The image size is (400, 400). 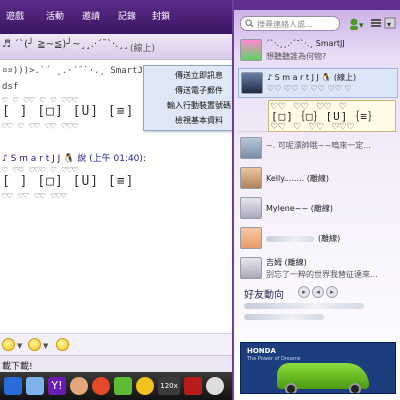 What do you see at coordinates (376, 23) in the screenshot?
I see `list-view-icon` at bounding box center [376, 23].